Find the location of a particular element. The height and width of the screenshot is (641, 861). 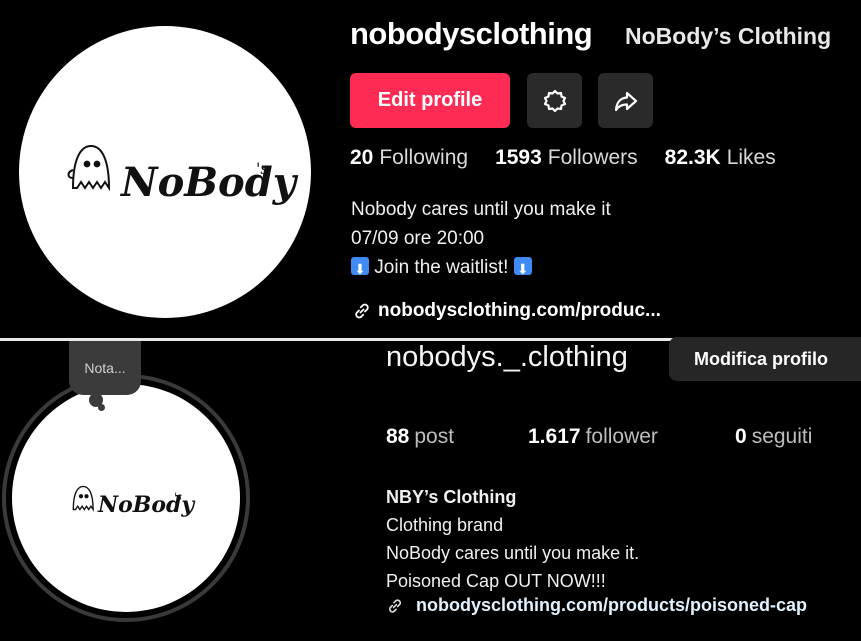

bio-line: Clothing brand is located at coordinates (445, 525).